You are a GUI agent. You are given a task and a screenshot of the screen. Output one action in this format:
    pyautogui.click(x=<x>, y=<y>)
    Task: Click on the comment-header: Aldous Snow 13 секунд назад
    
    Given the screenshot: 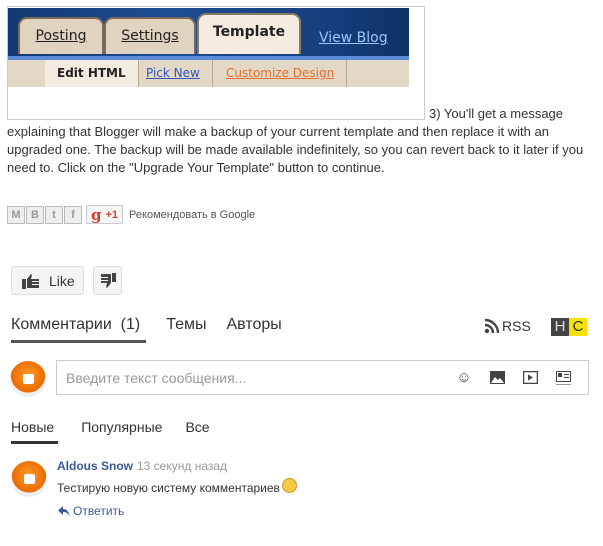 What is the action you would take?
    pyautogui.click(x=142, y=466)
    